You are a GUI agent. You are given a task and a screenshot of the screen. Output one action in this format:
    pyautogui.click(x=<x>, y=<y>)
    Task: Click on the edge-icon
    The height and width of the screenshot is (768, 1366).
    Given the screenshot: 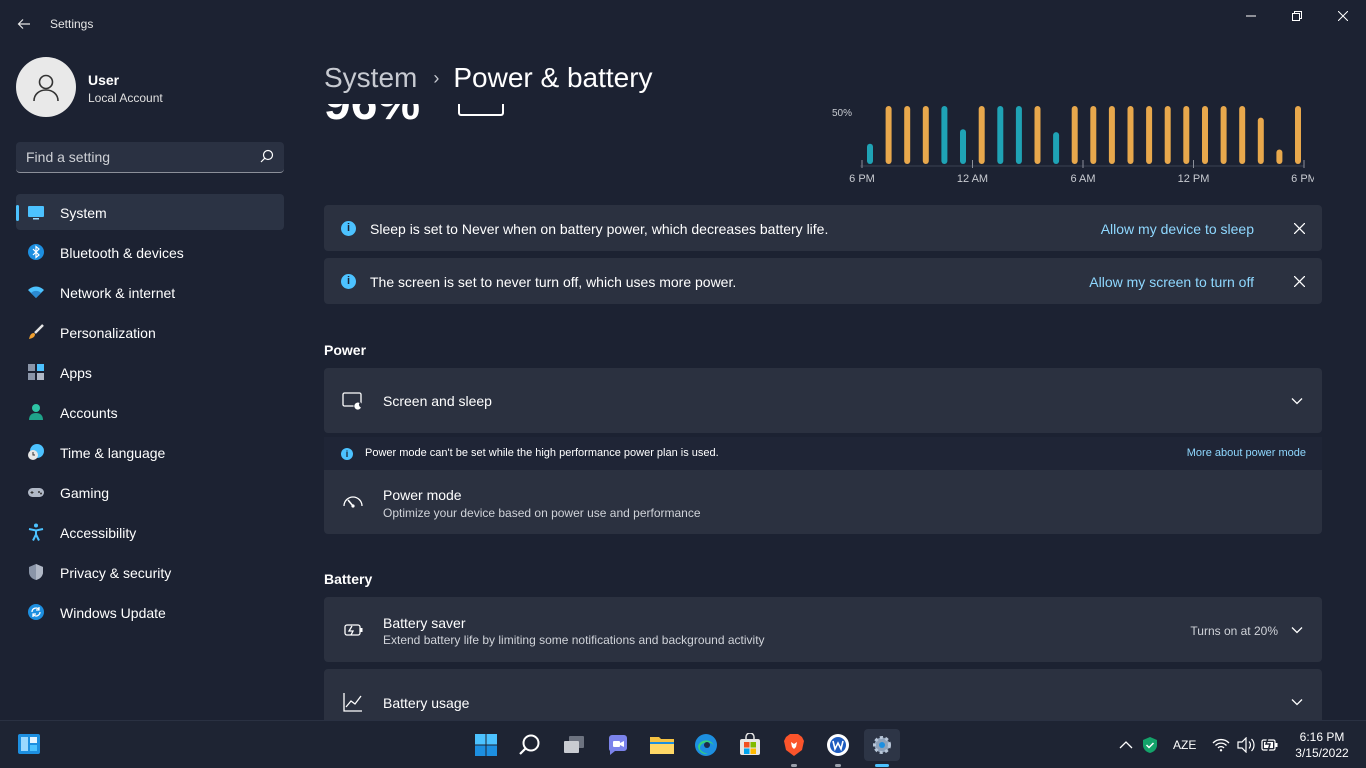 What is the action you would take?
    pyautogui.click(x=706, y=745)
    